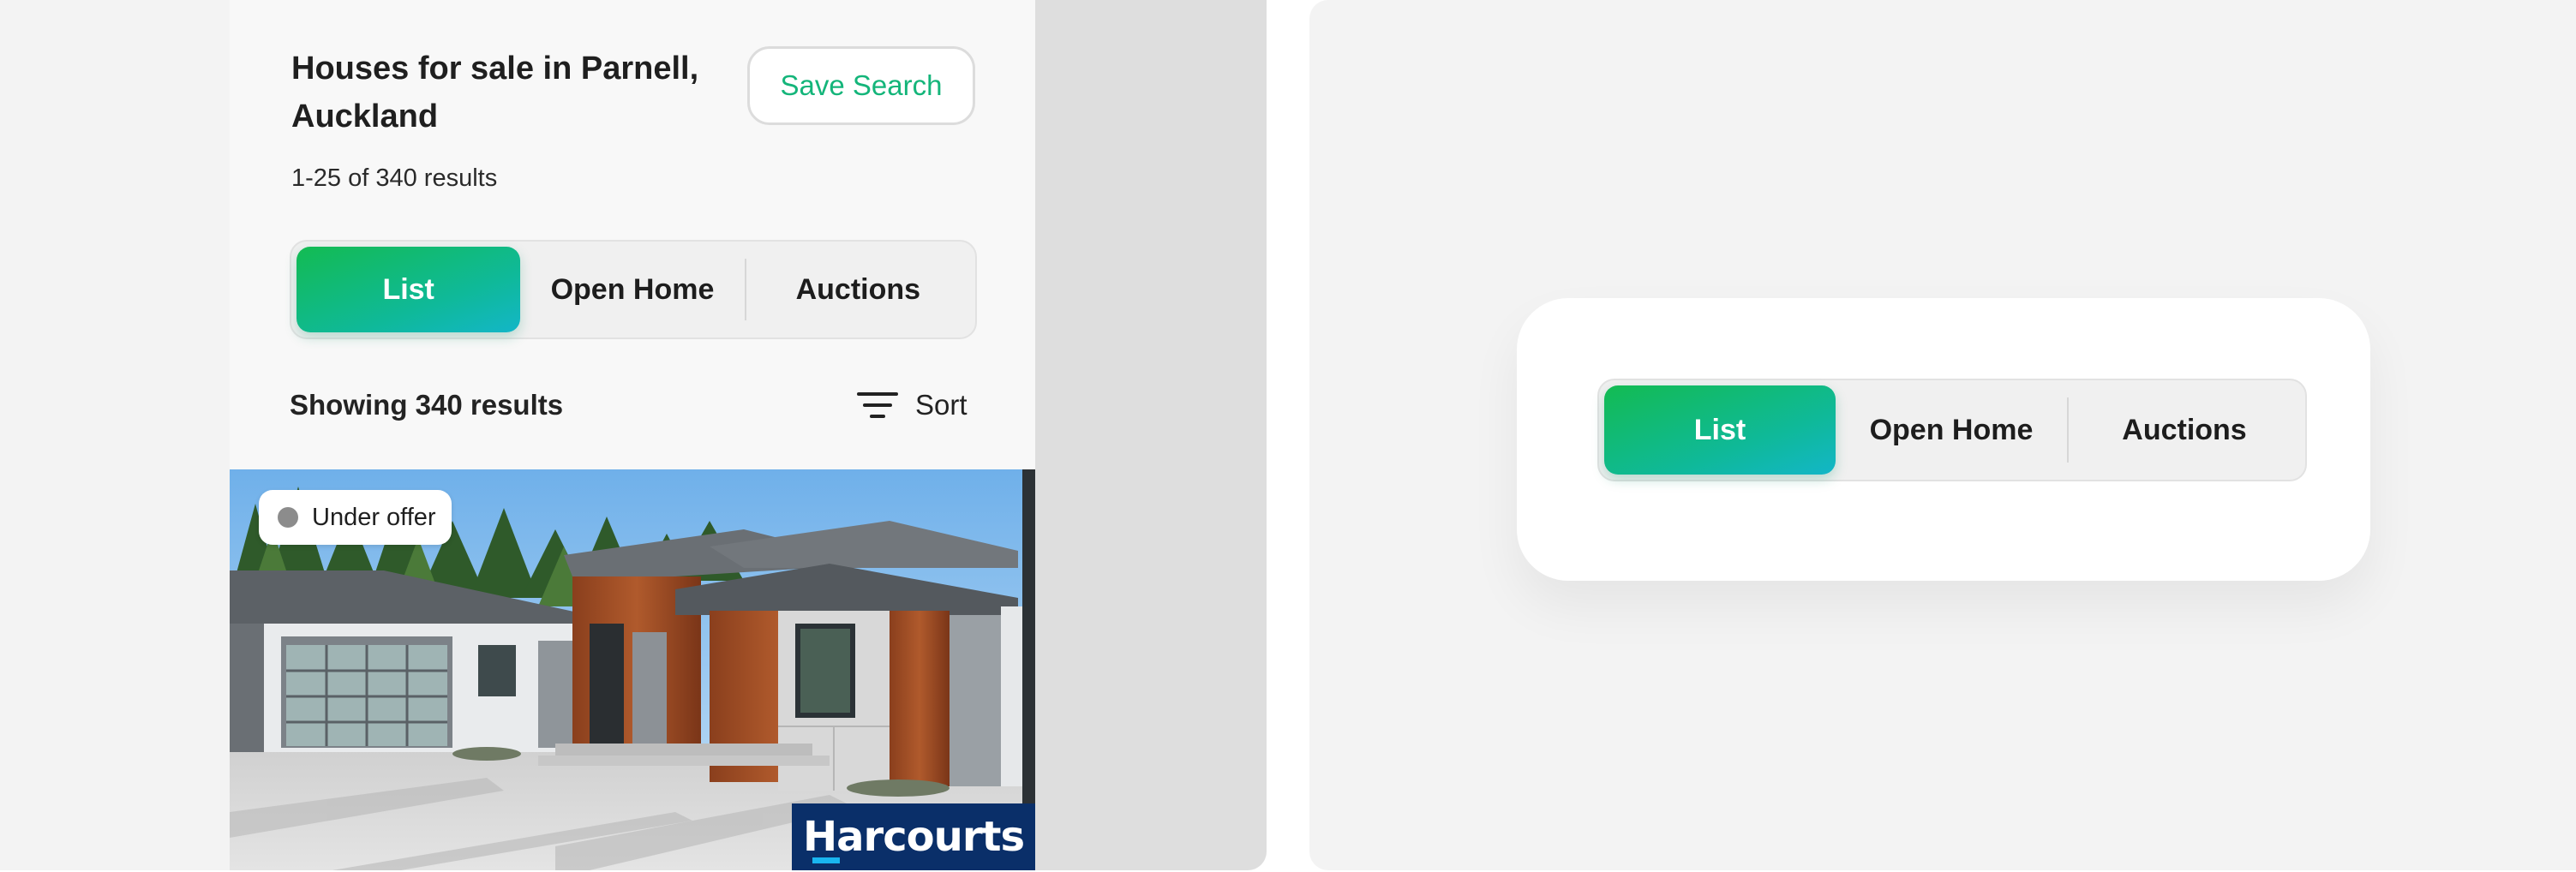 The height and width of the screenshot is (872, 2576). I want to click on view-toggle: List Open Home Auctions, so click(633, 289).